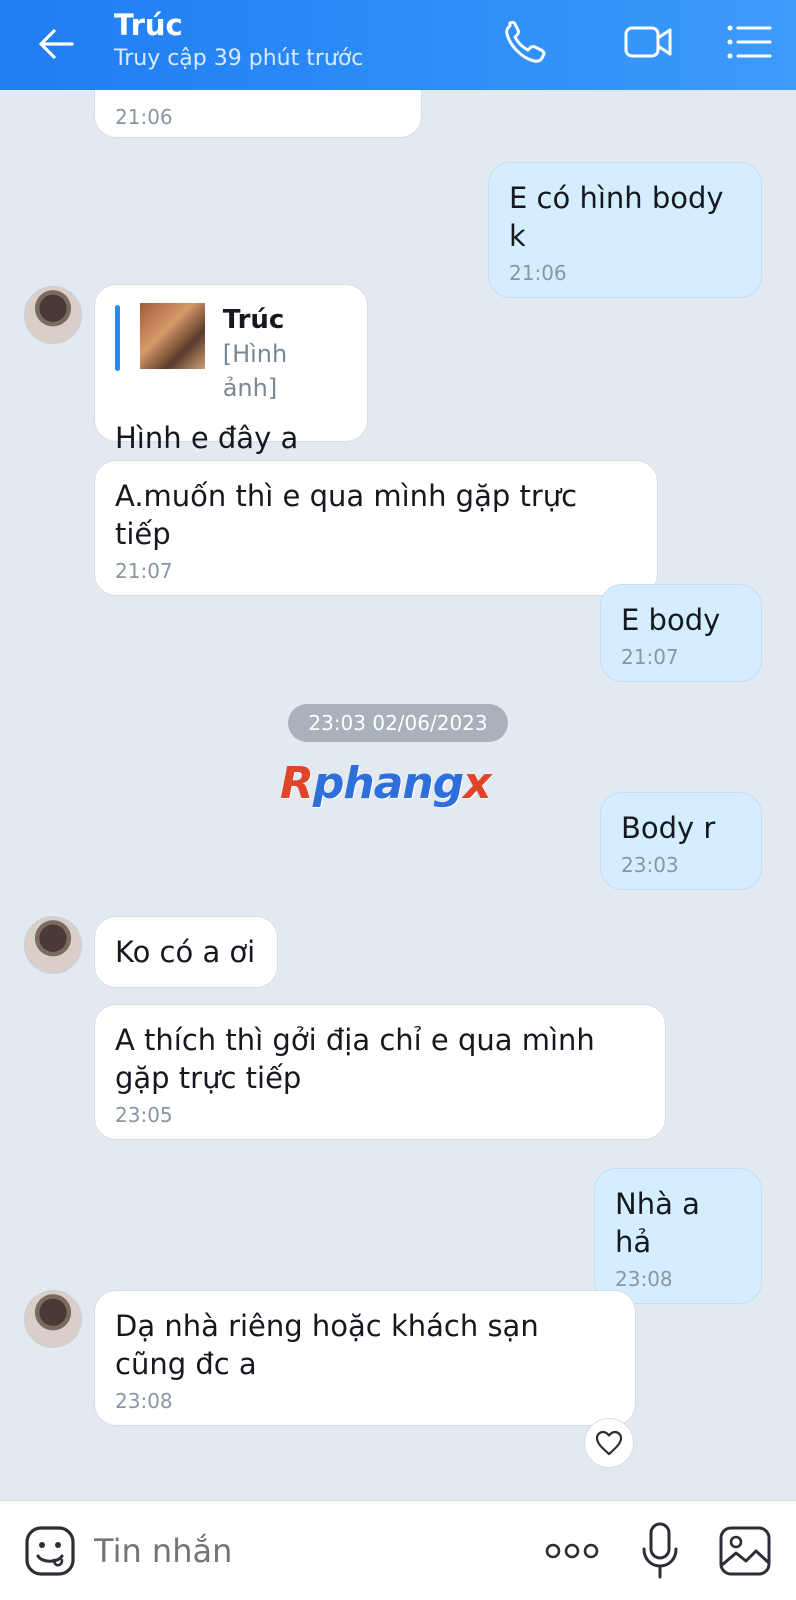  What do you see at coordinates (650, 865) in the screenshot?
I see `message-time: 23:03` at bounding box center [650, 865].